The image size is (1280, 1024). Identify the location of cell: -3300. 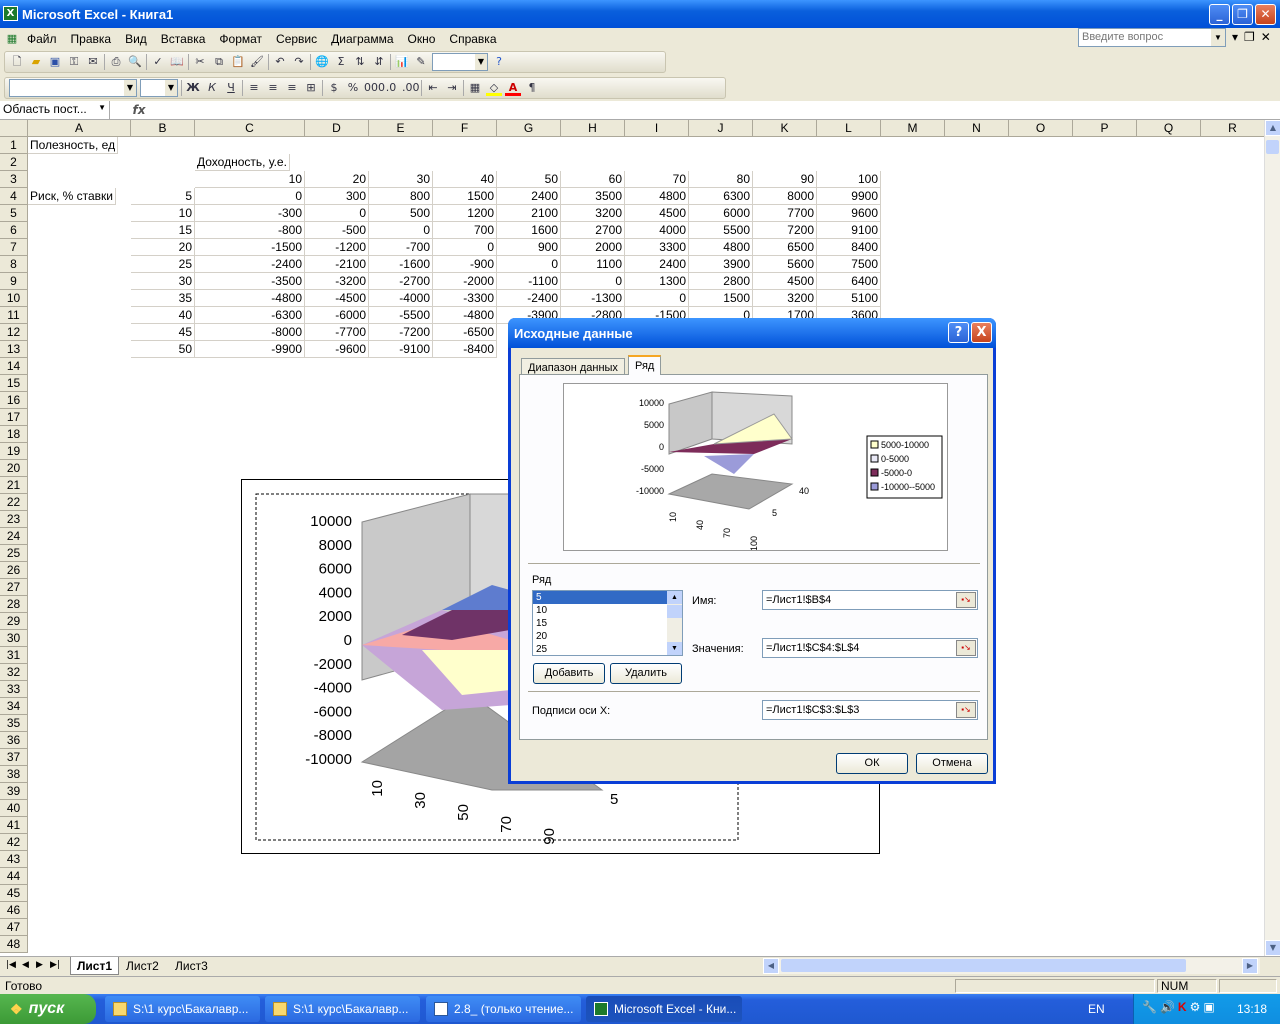
(465, 298).